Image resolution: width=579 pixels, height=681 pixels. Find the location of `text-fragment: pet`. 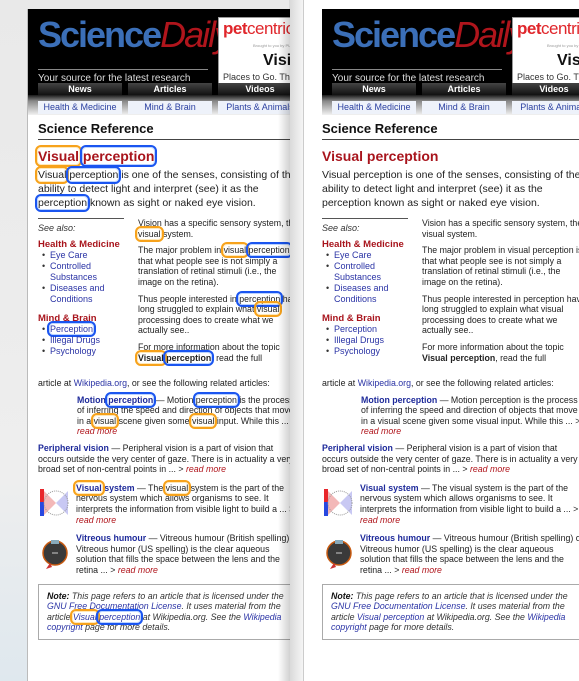

text-fragment: pet is located at coordinates (529, 28).